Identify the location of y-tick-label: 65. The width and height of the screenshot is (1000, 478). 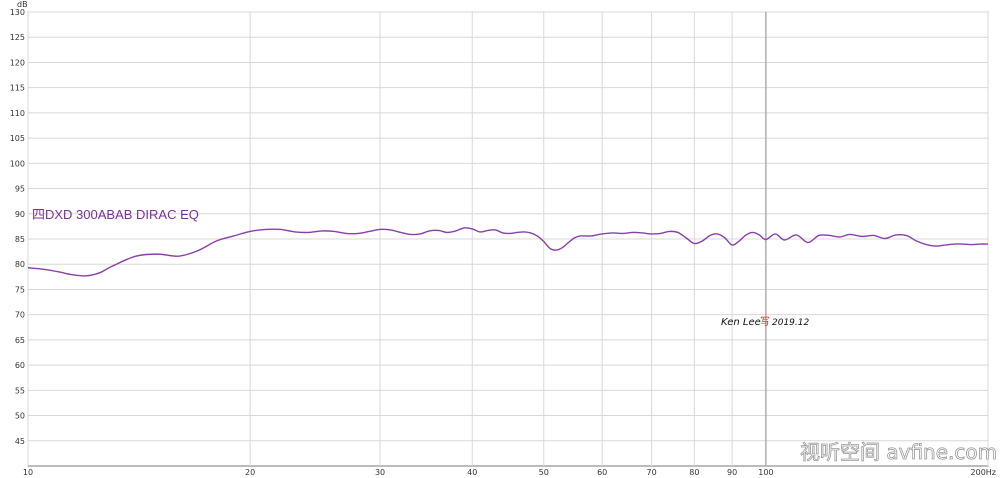
(20, 340).